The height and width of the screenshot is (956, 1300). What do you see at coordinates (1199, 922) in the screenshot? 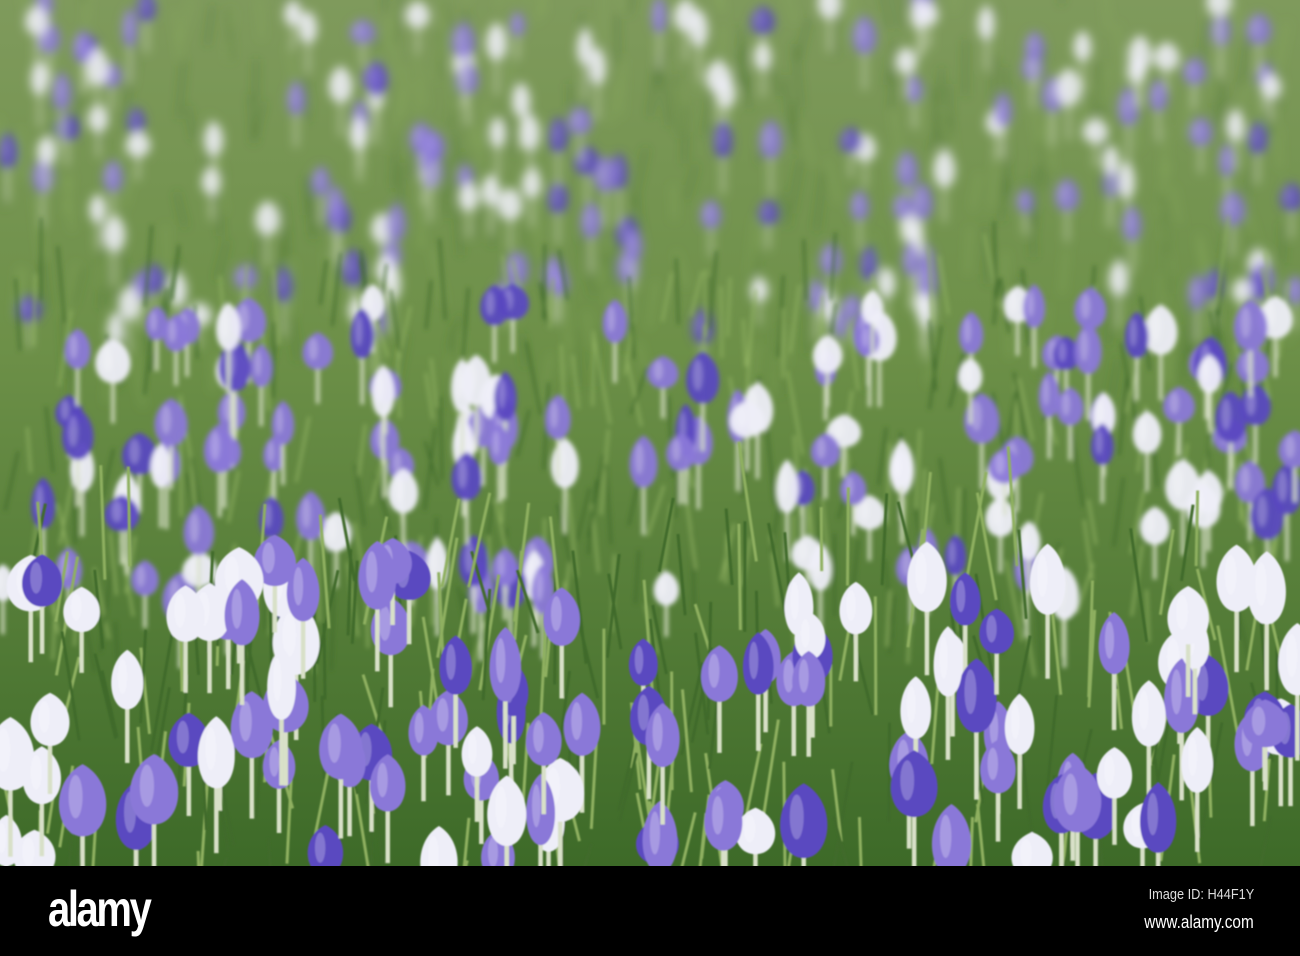
I see `alamy-url: www.alamy.com` at bounding box center [1199, 922].